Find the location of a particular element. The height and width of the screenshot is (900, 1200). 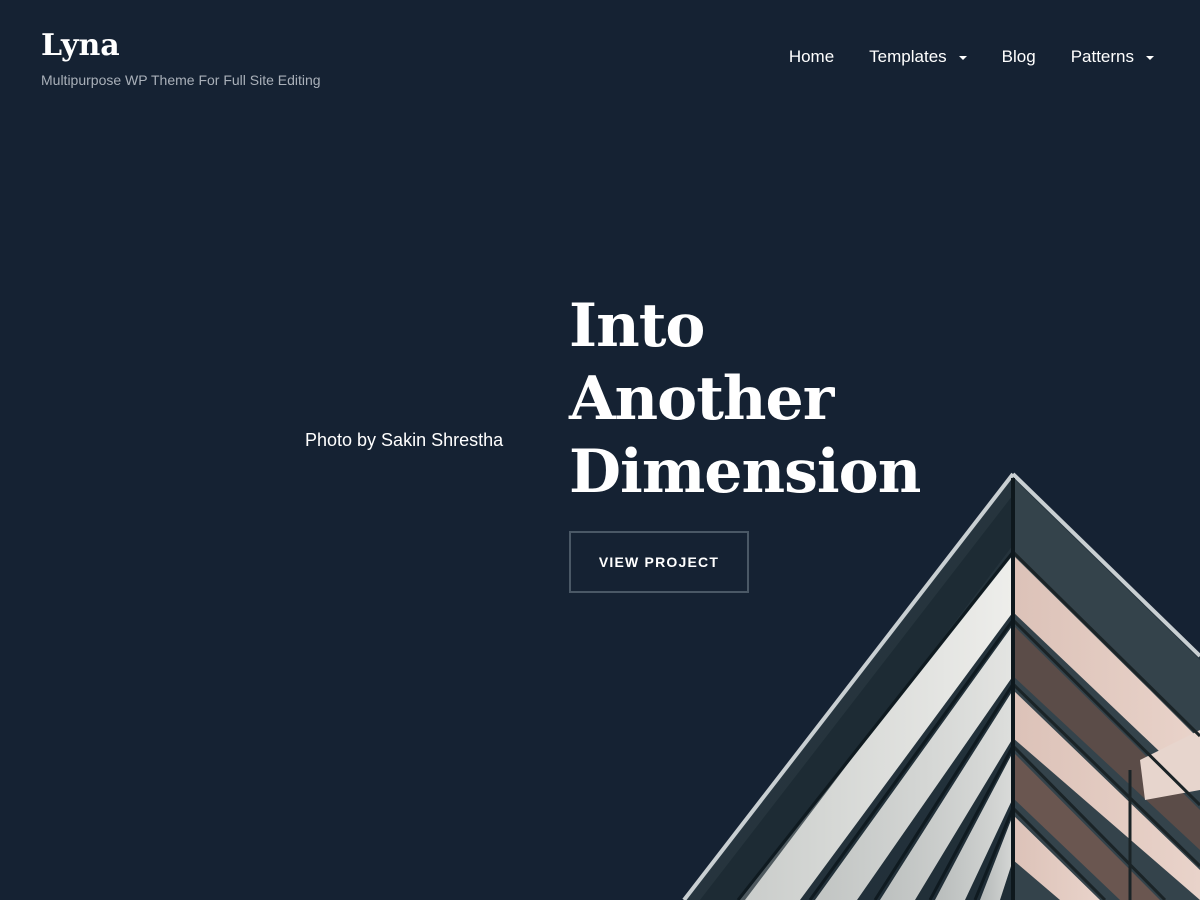

site-title: Lyna is located at coordinates (181, 46).